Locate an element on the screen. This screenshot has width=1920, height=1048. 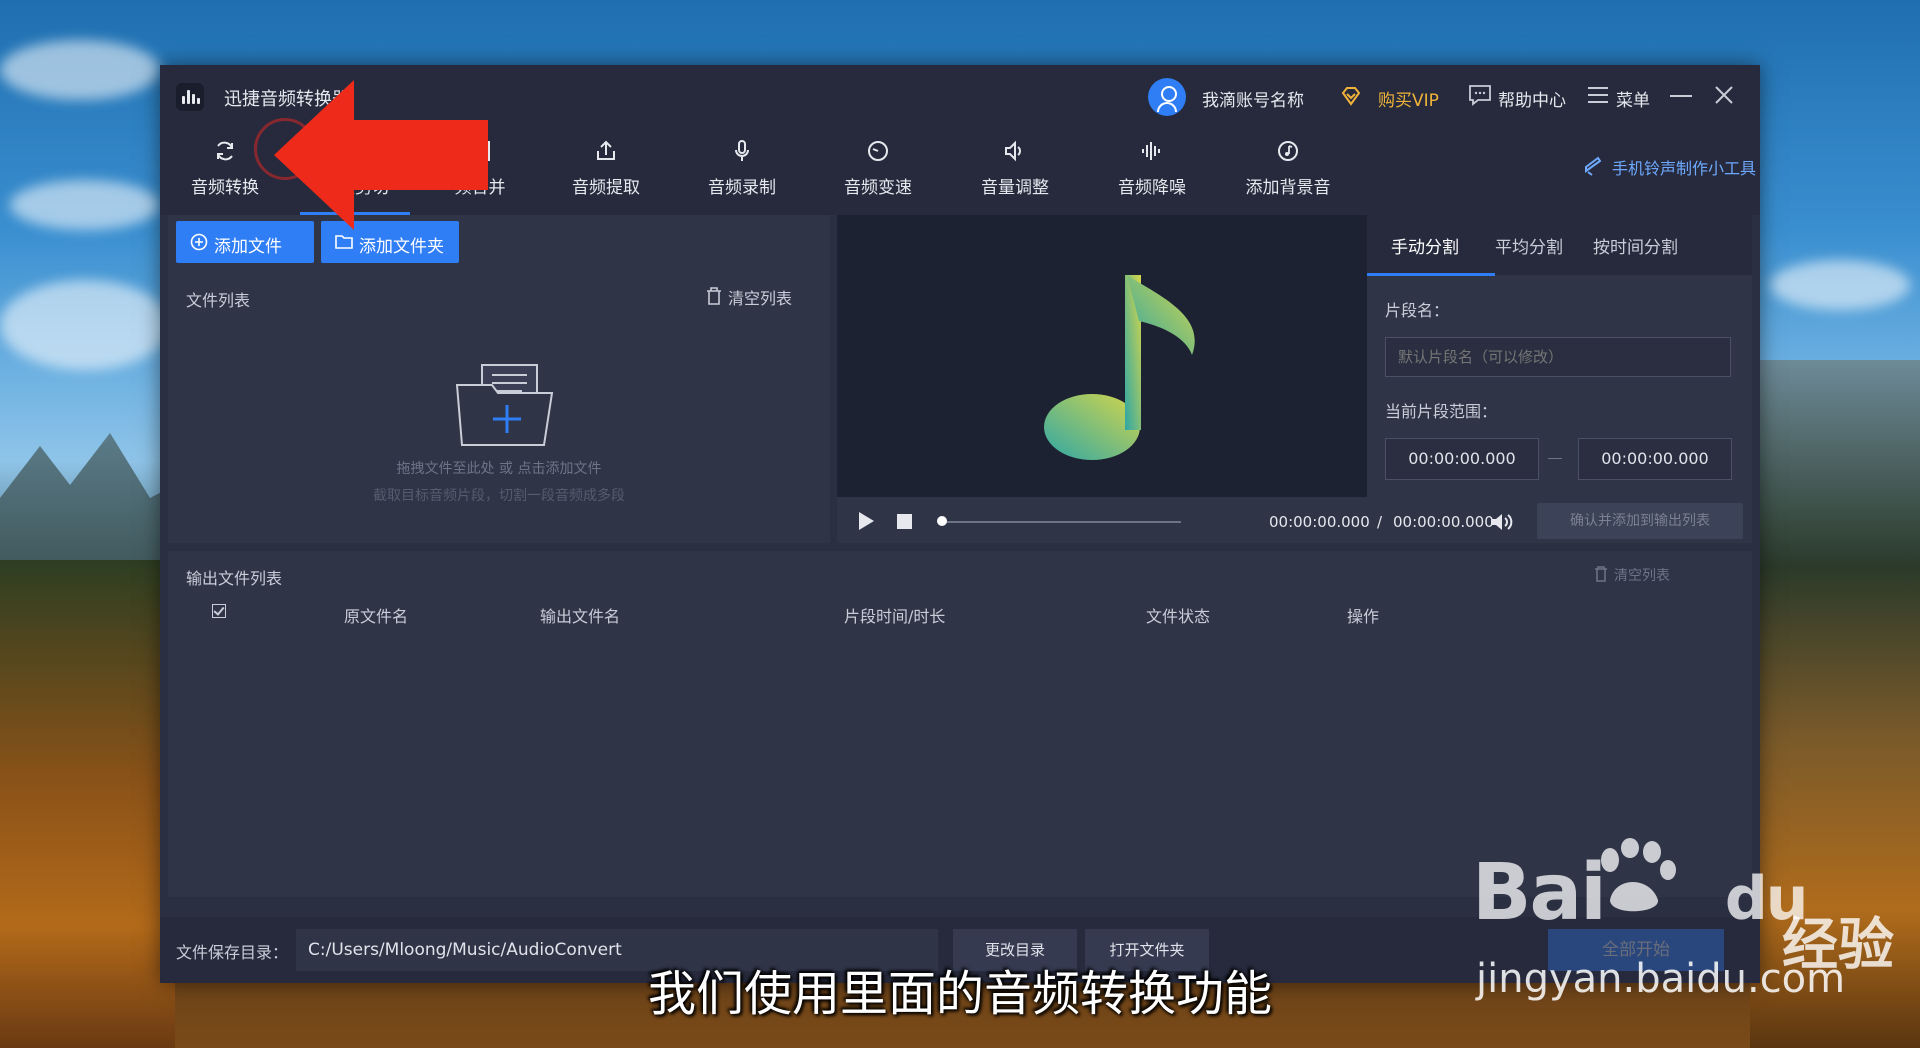
tab-average-split: 平均分割 is located at coordinates (1529, 245).